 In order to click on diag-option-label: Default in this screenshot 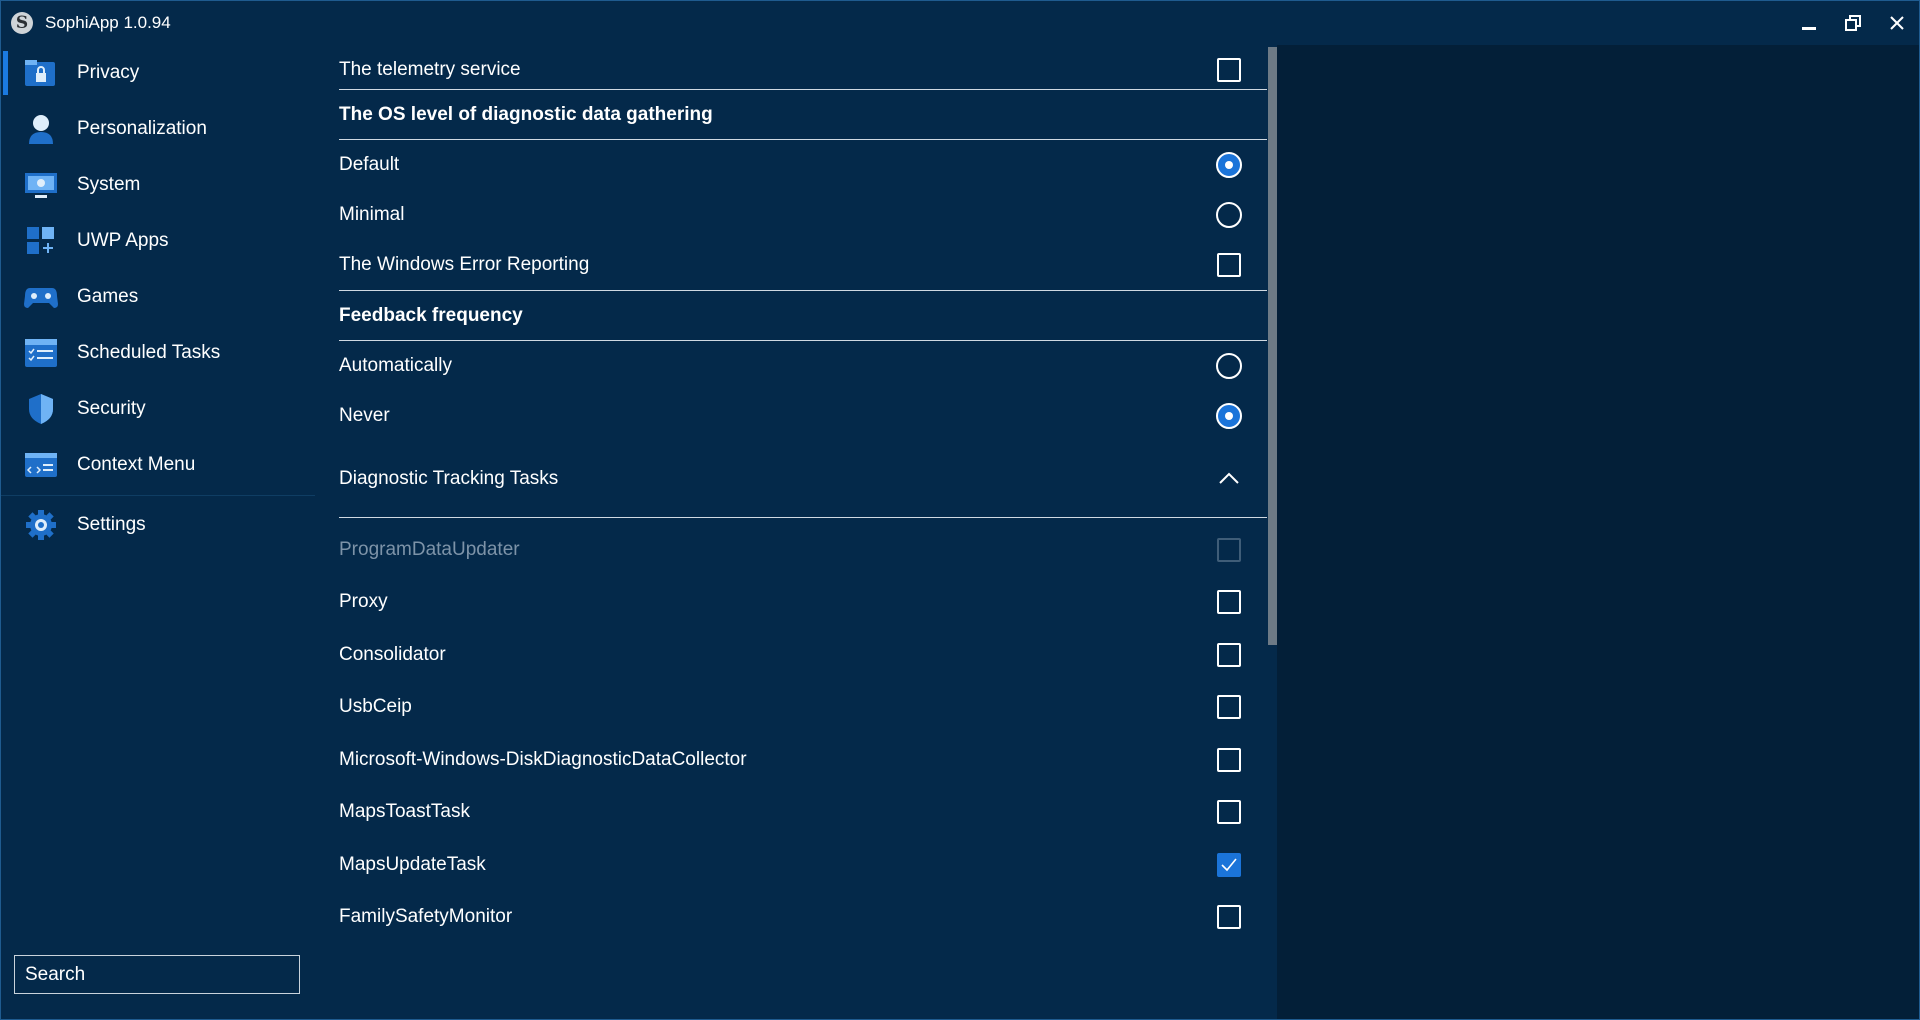, I will do `click(369, 164)`.